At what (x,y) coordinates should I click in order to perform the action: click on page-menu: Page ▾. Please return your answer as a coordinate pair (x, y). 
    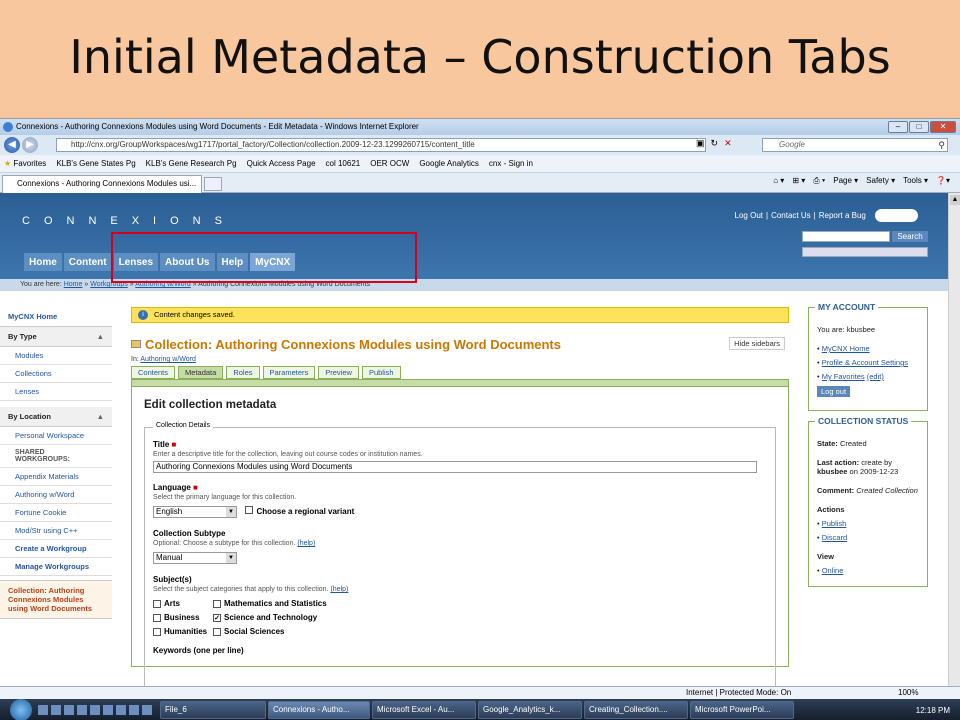
    Looking at the image, I should click on (845, 181).